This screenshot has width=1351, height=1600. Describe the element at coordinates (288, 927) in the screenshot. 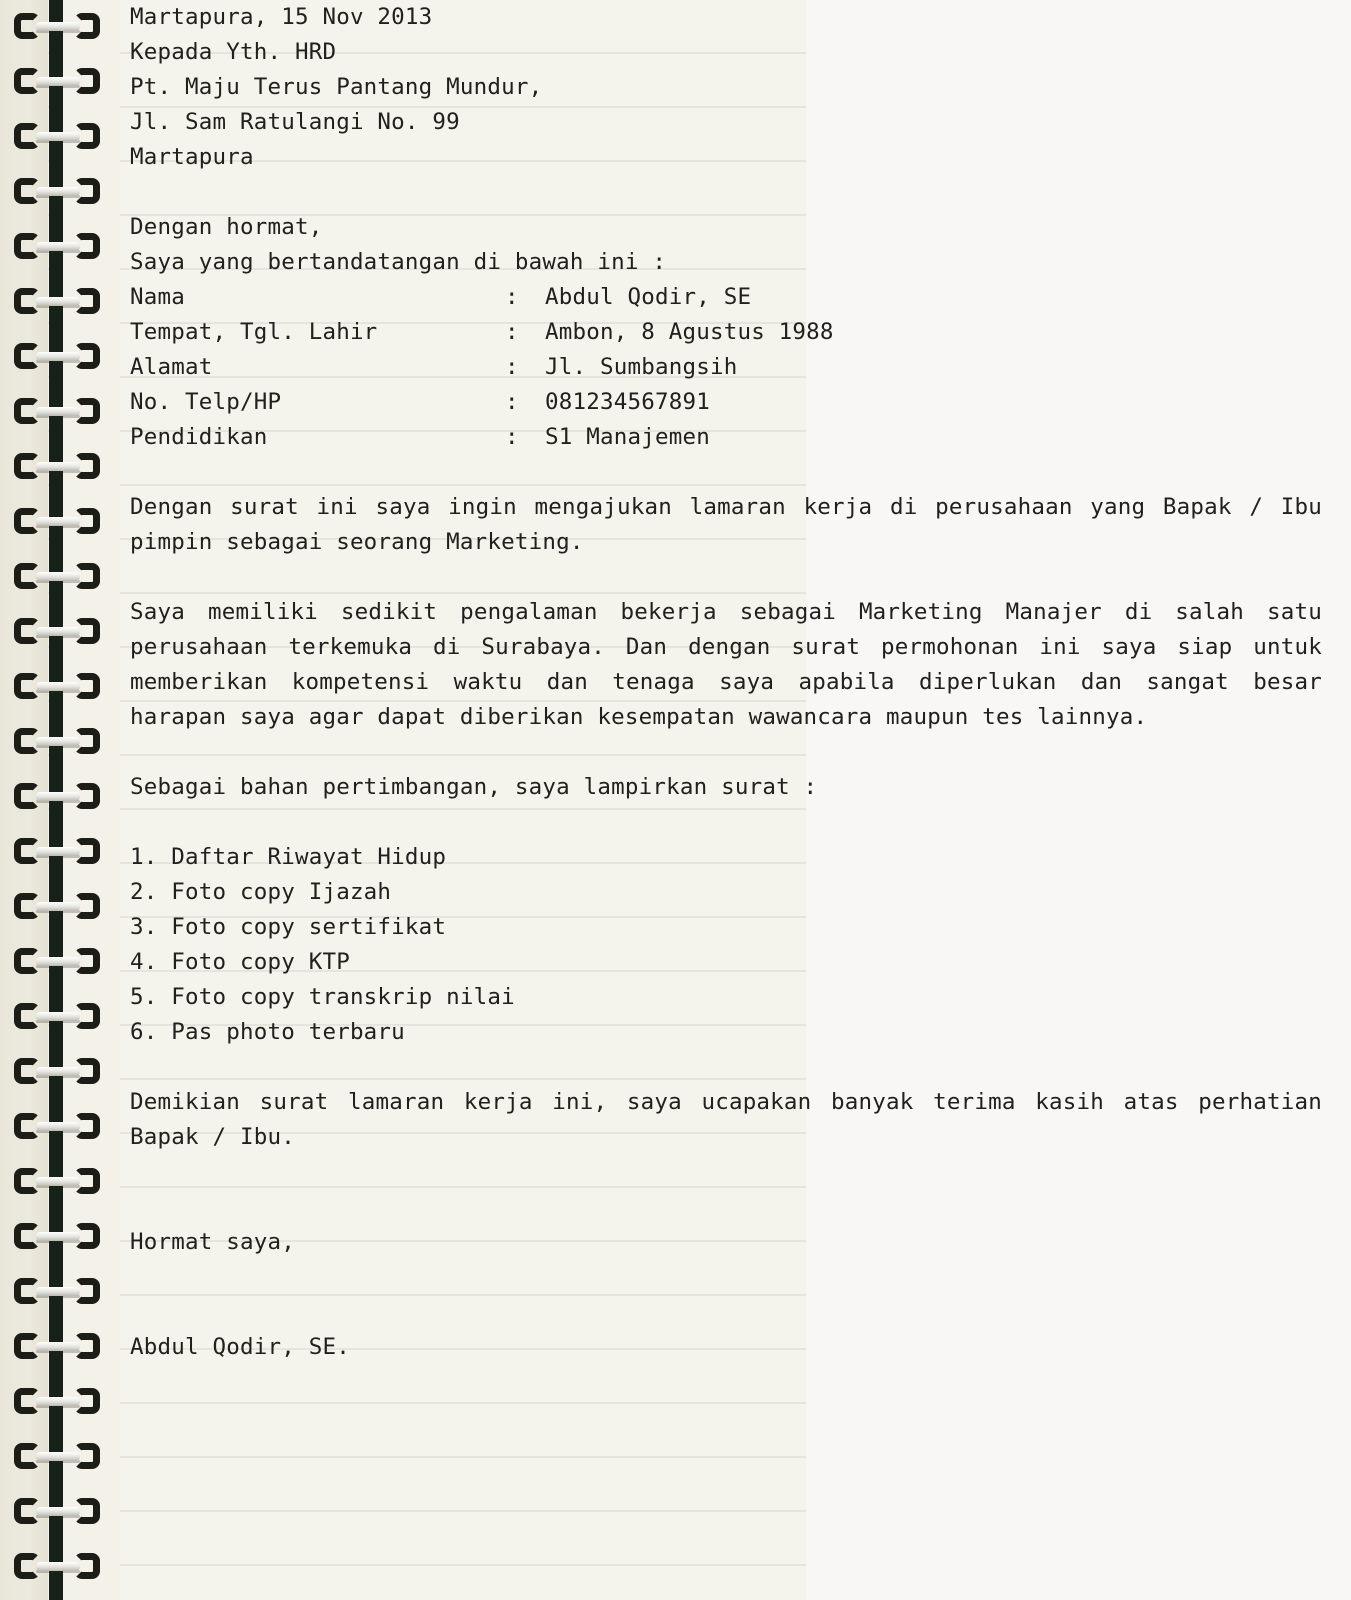

I see `attachment-item: 3. Foto copy sertifikat` at that location.